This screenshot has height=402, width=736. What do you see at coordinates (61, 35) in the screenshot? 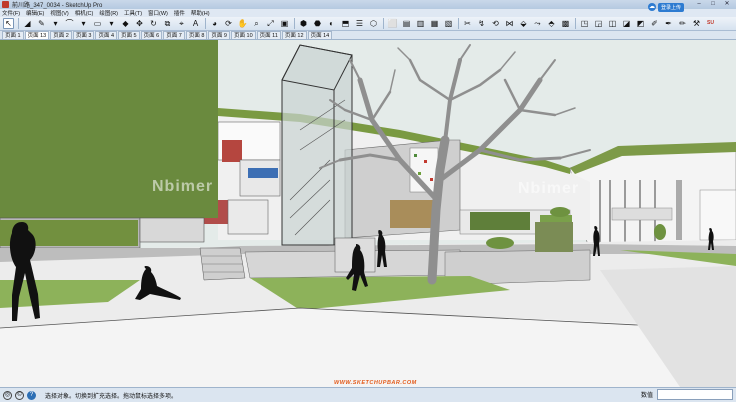
I see `scene-tab: 页面 2` at bounding box center [61, 35].